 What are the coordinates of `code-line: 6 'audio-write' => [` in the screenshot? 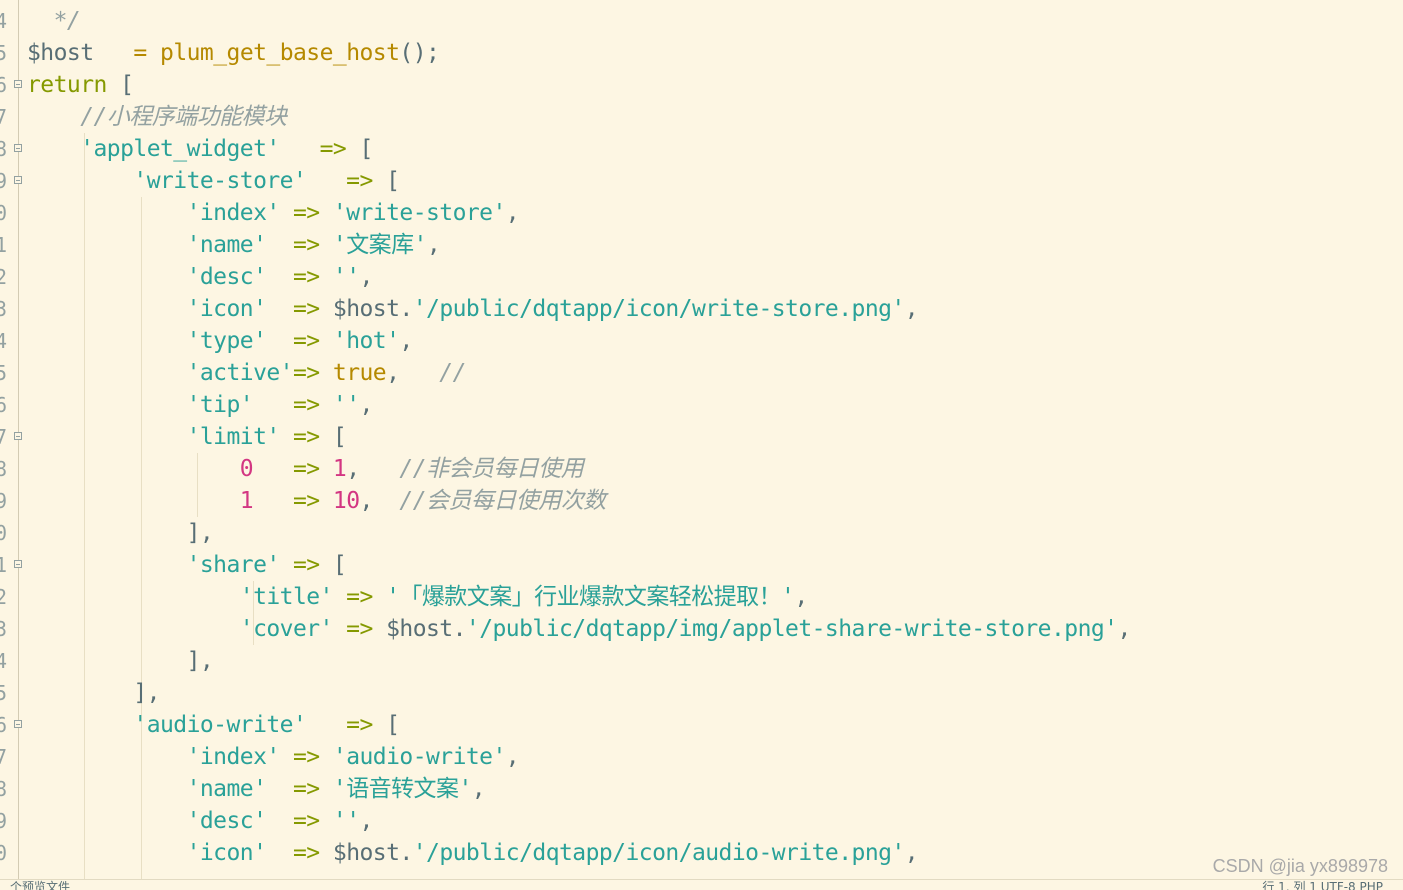 It's located at (701, 725).